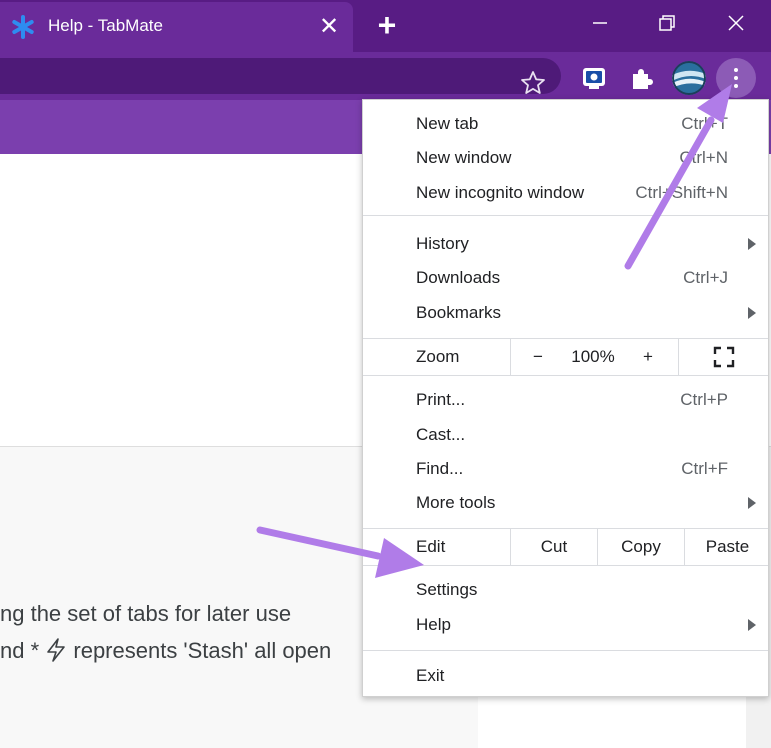 The width and height of the screenshot is (771, 748). What do you see at coordinates (565, 469) in the screenshot?
I see `menu-item-find: Find... Ctrl+F` at bounding box center [565, 469].